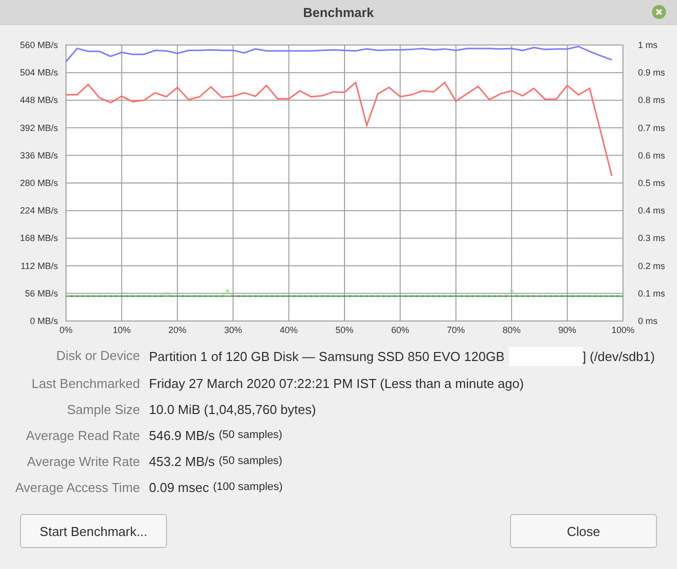 Image resolution: width=677 pixels, height=569 pixels. I want to click on axis-label: 336 MB/s, so click(39, 155).